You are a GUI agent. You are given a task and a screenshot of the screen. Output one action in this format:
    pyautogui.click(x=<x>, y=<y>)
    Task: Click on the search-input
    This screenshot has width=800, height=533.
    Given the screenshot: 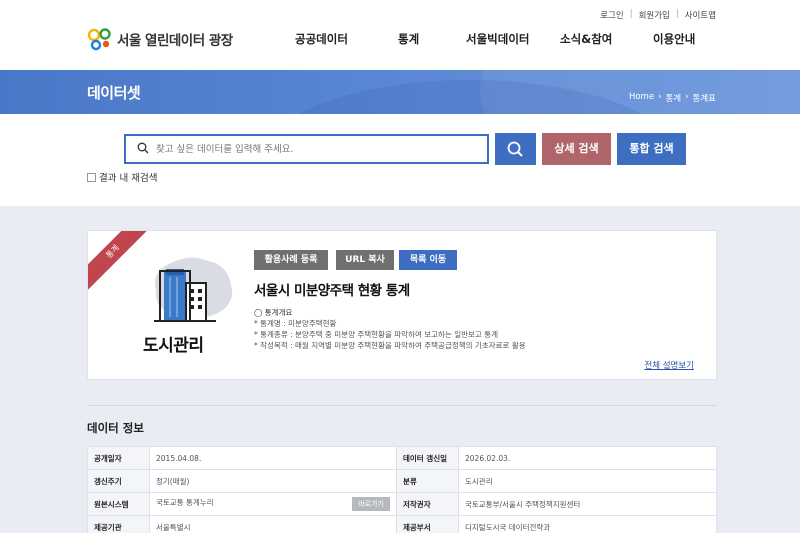 What is the action you would take?
    pyautogui.click(x=316, y=149)
    